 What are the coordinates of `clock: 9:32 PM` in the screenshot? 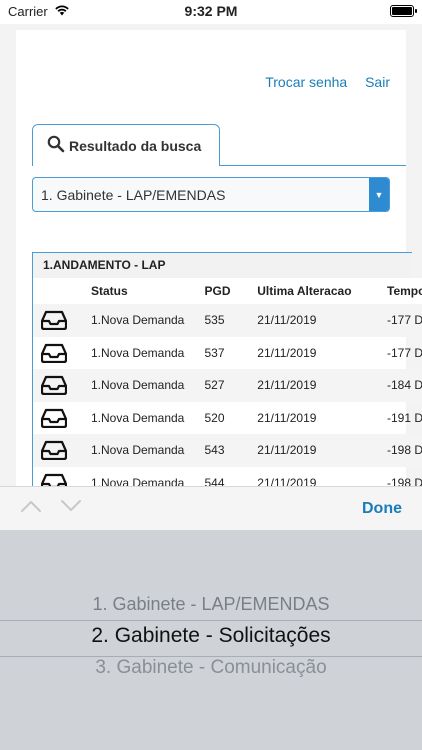 It's located at (211, 11).